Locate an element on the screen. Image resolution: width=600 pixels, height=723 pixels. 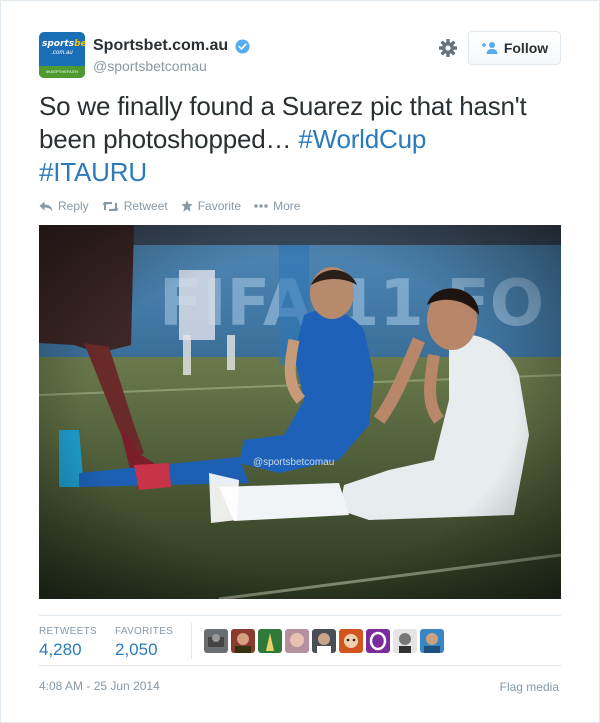
reply-action: Reply is located at coordinates (64, 206).